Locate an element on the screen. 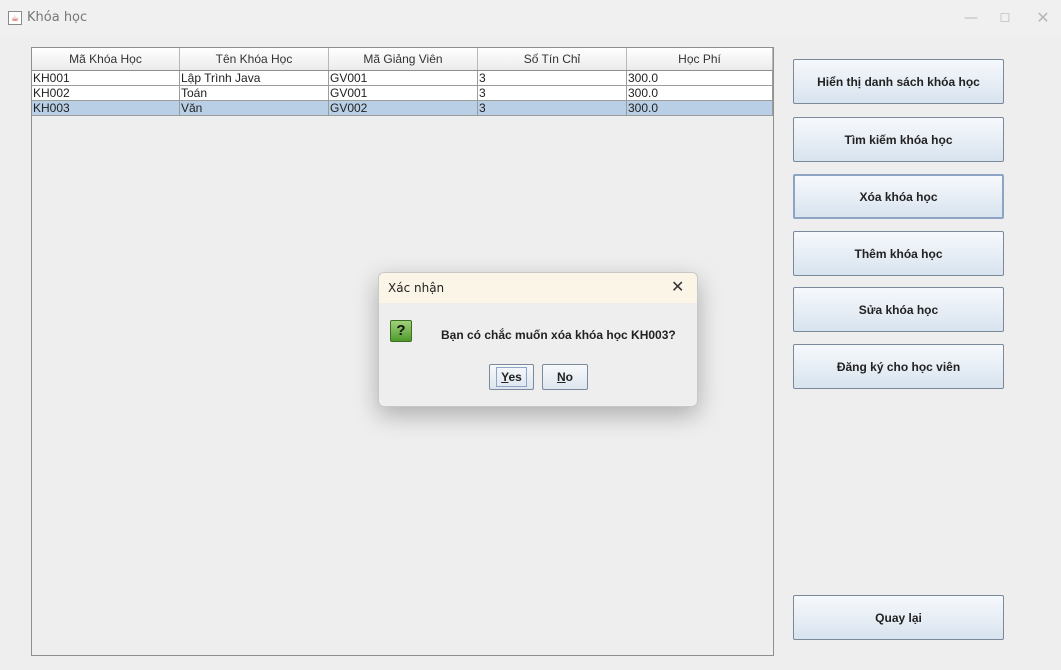 This screenshot has width=1061, height=670. maximize-button: ☐ is located at coordinates (1005, 18).